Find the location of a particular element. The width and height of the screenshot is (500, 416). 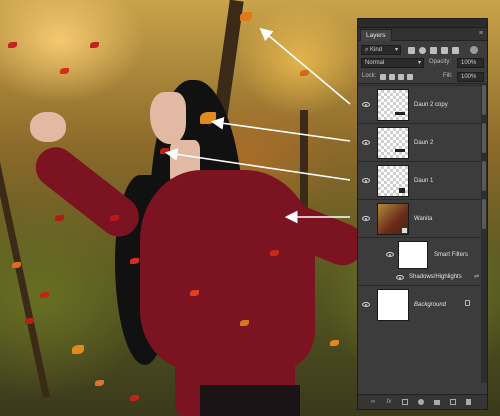

pixel-filter-icon is located at coordinates (411, 50).